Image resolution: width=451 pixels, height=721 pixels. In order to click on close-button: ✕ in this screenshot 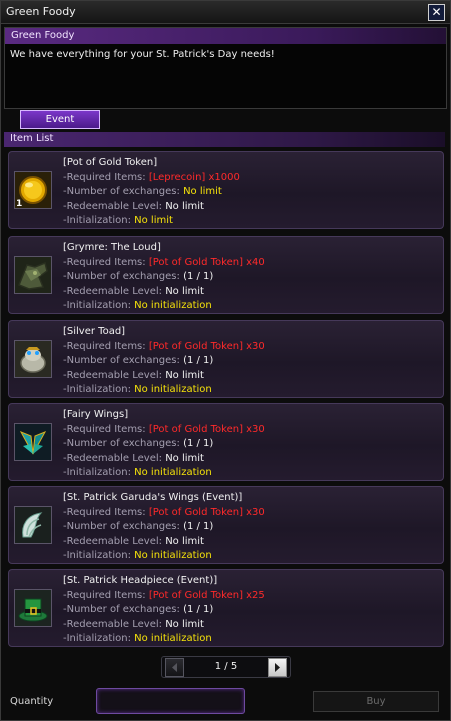, I will do `click(436, 12)`.